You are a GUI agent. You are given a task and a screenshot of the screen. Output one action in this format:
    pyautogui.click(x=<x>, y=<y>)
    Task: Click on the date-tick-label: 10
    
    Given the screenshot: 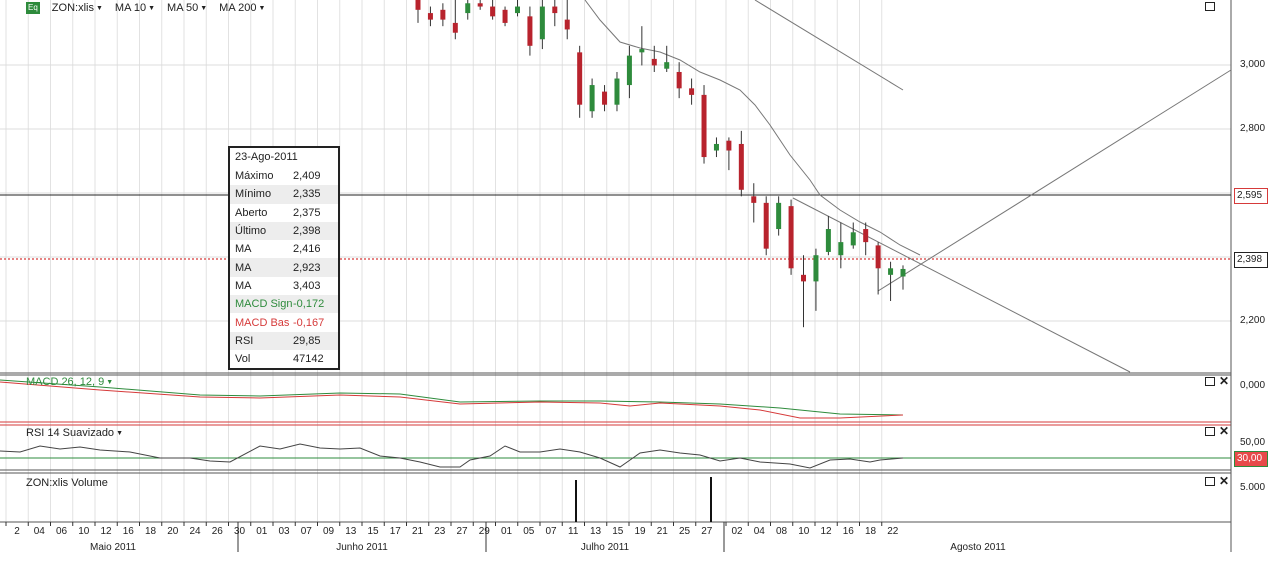 What is the action you would take?
    pyautogui.click(x=84, y=531)
    